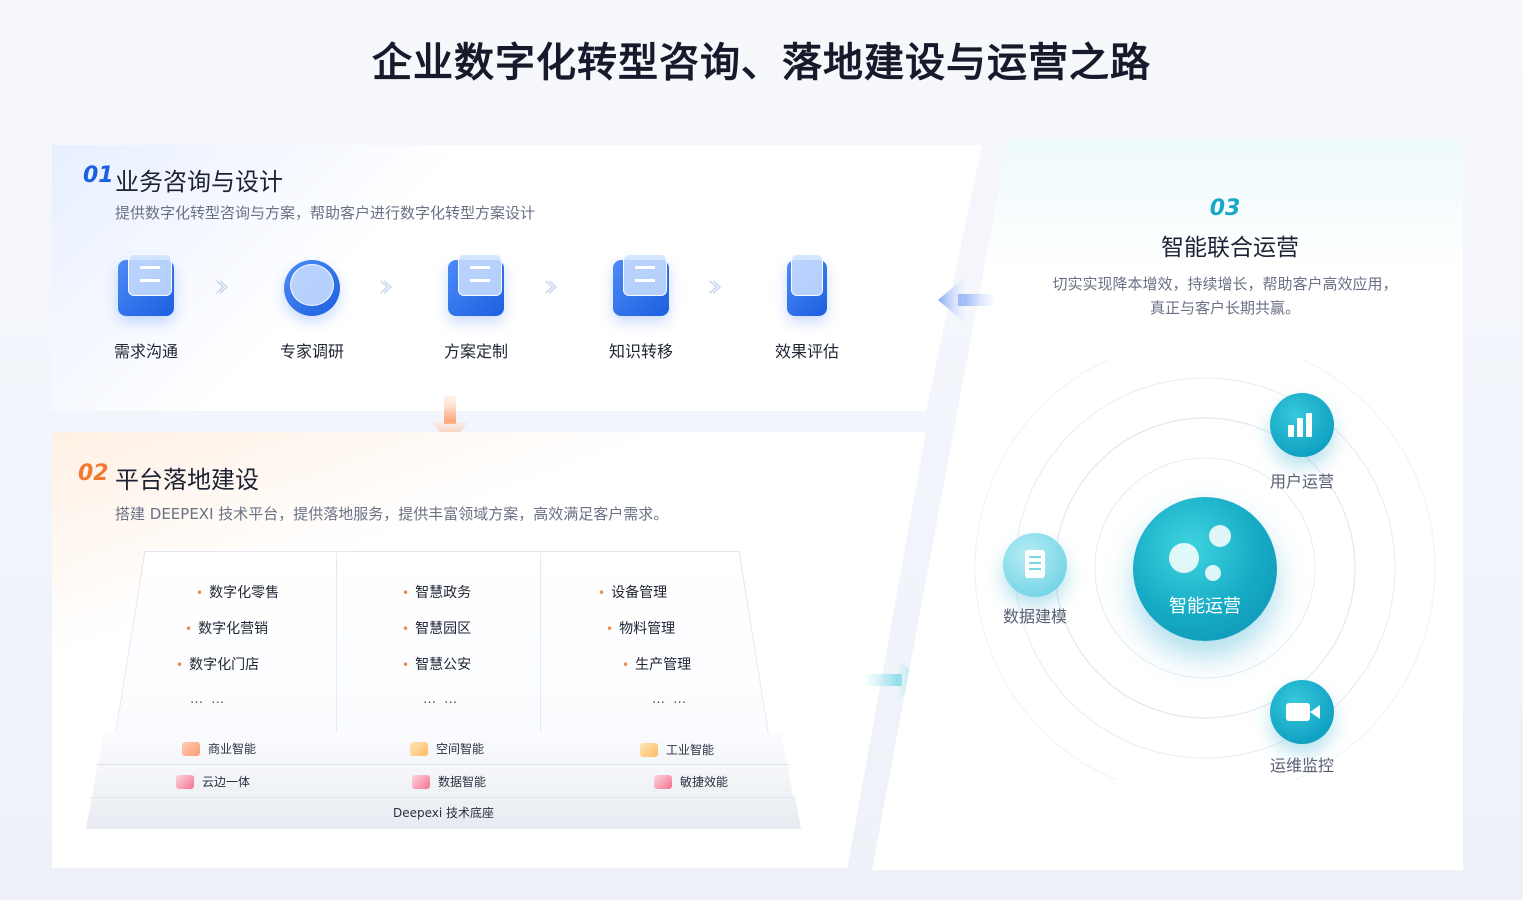  I want to click on data-modeling-label: 数据建模, so click(1034, 616).